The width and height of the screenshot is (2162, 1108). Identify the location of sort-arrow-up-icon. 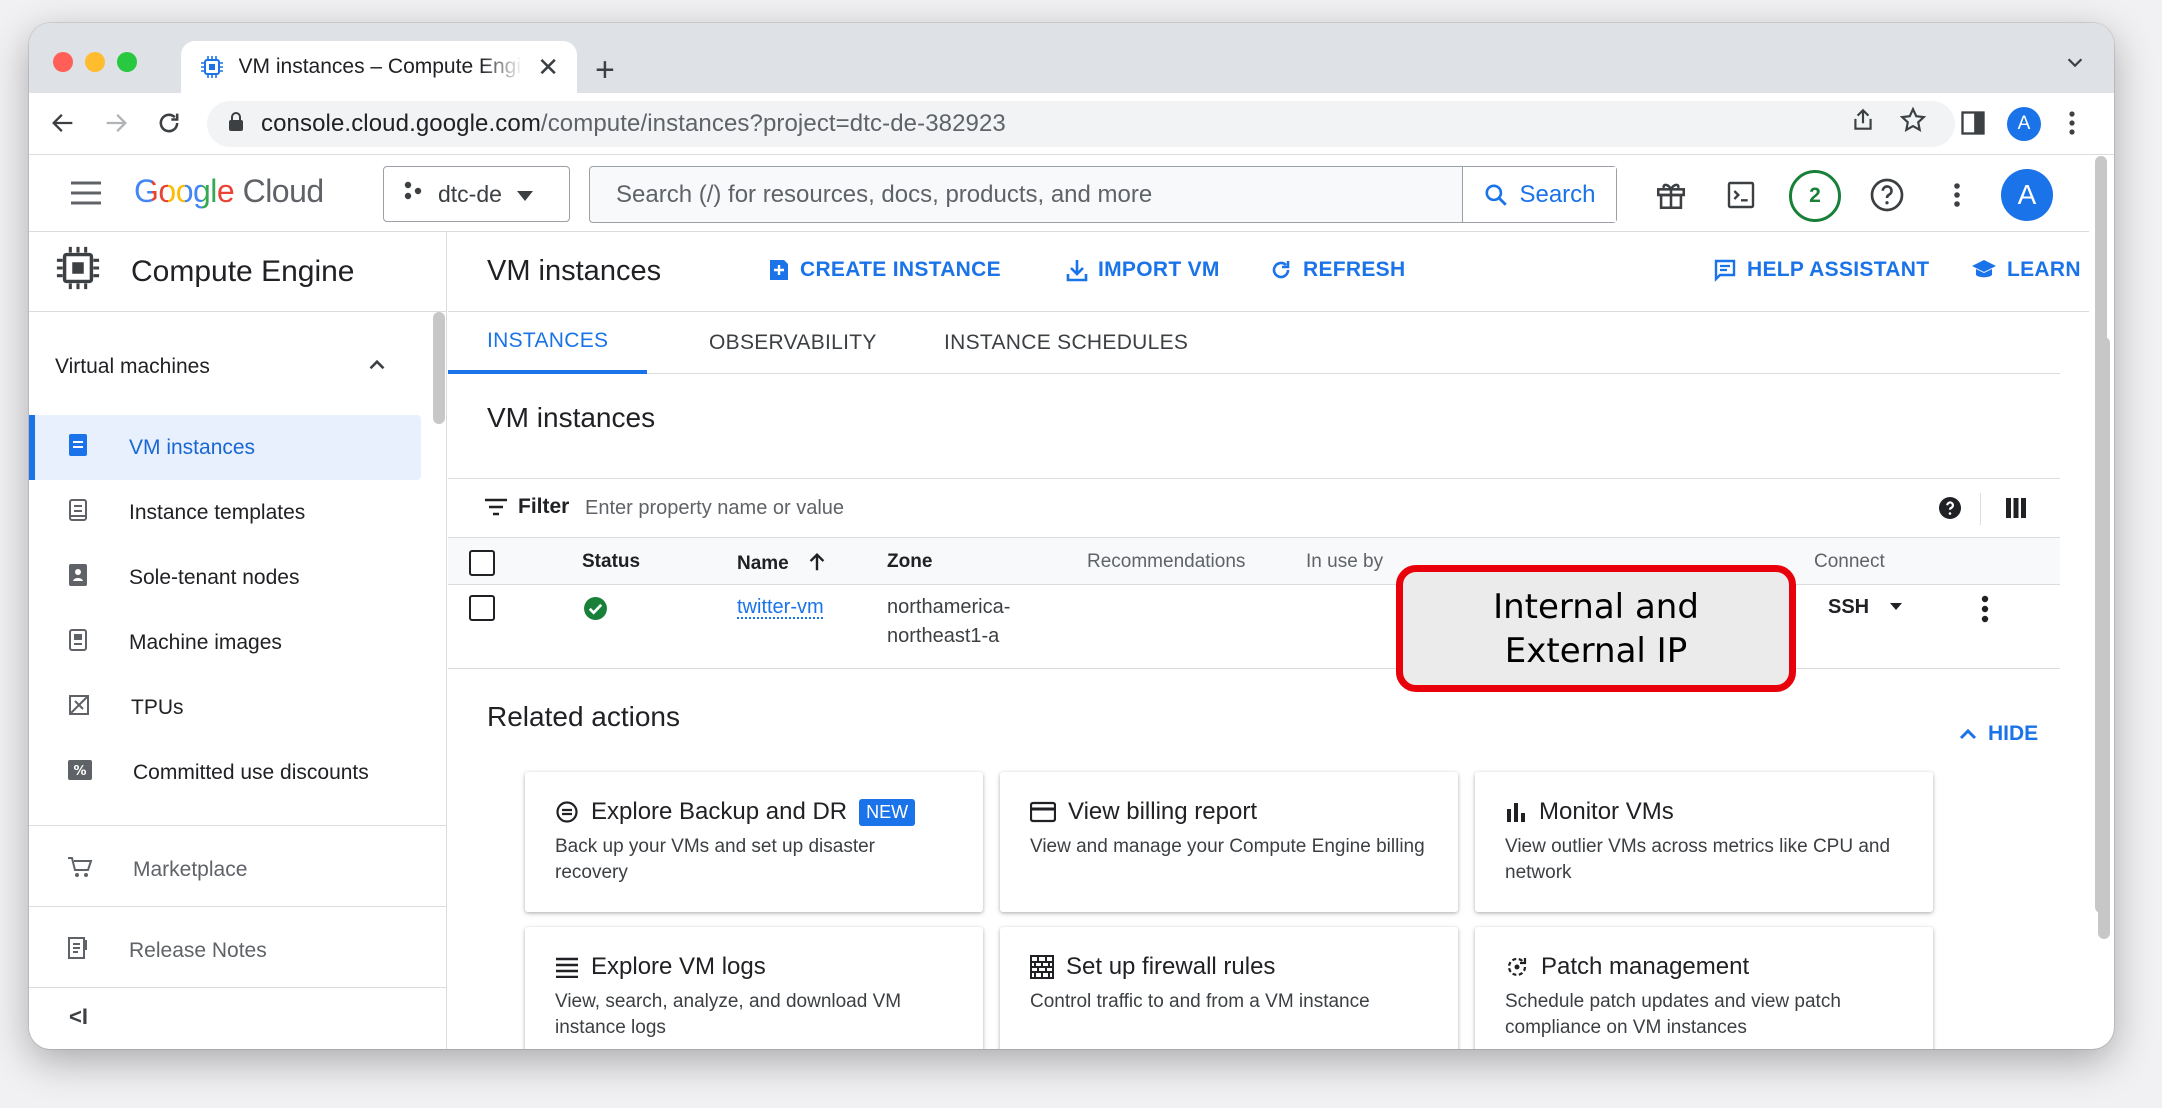
(817, 562).